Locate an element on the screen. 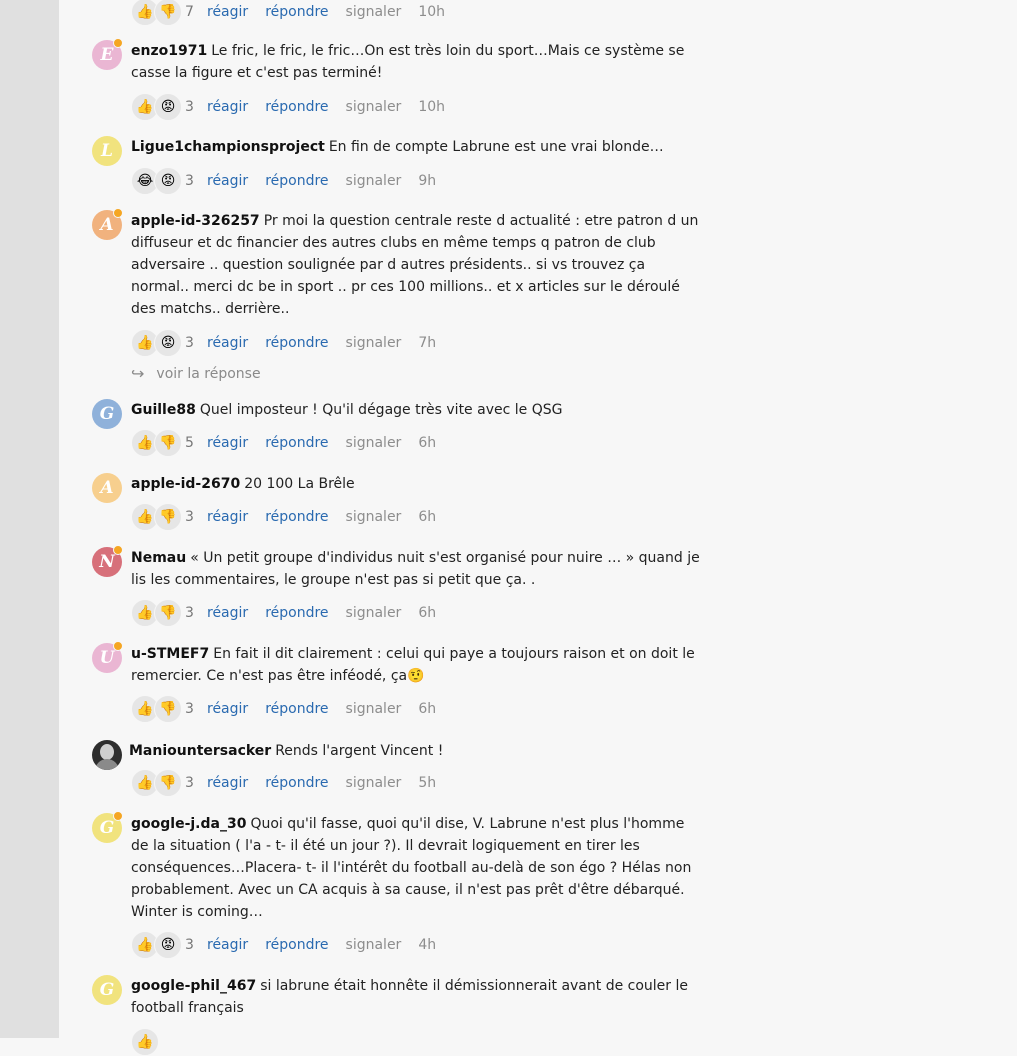 This screenshot has height=1056, width=1017. username: Nemau is located at coordinates (158, 558).